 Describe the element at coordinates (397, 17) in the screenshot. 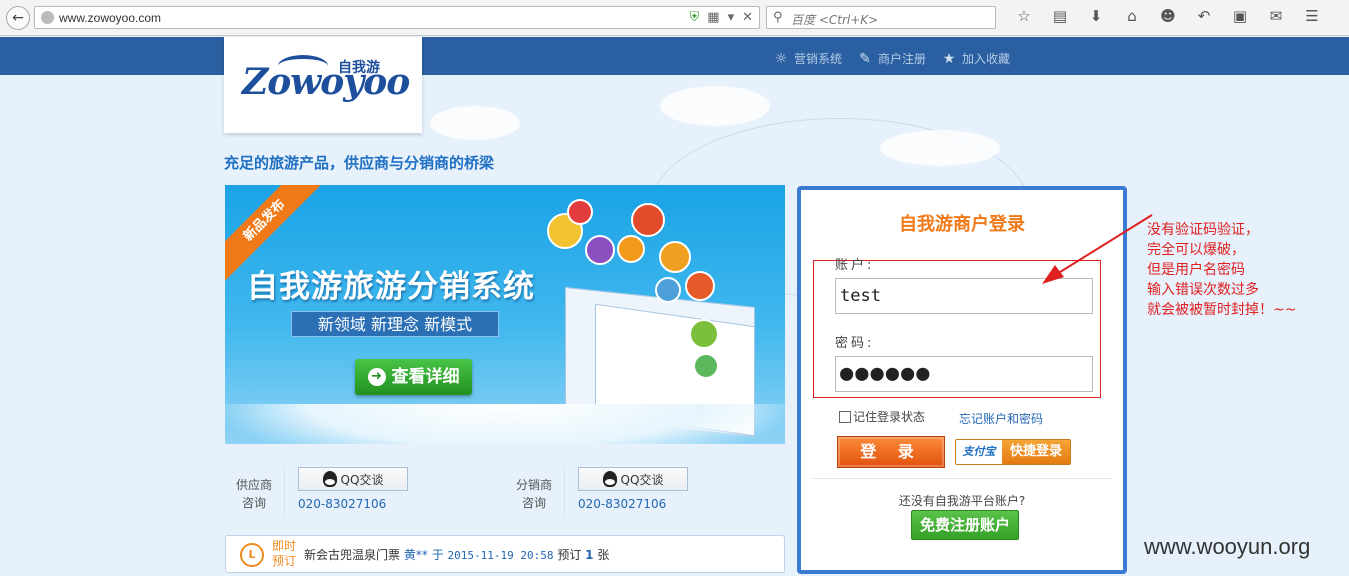

I see `address-bar: www.zowoyoo.com ⛨ ▦ ▾ ✕` at that location.